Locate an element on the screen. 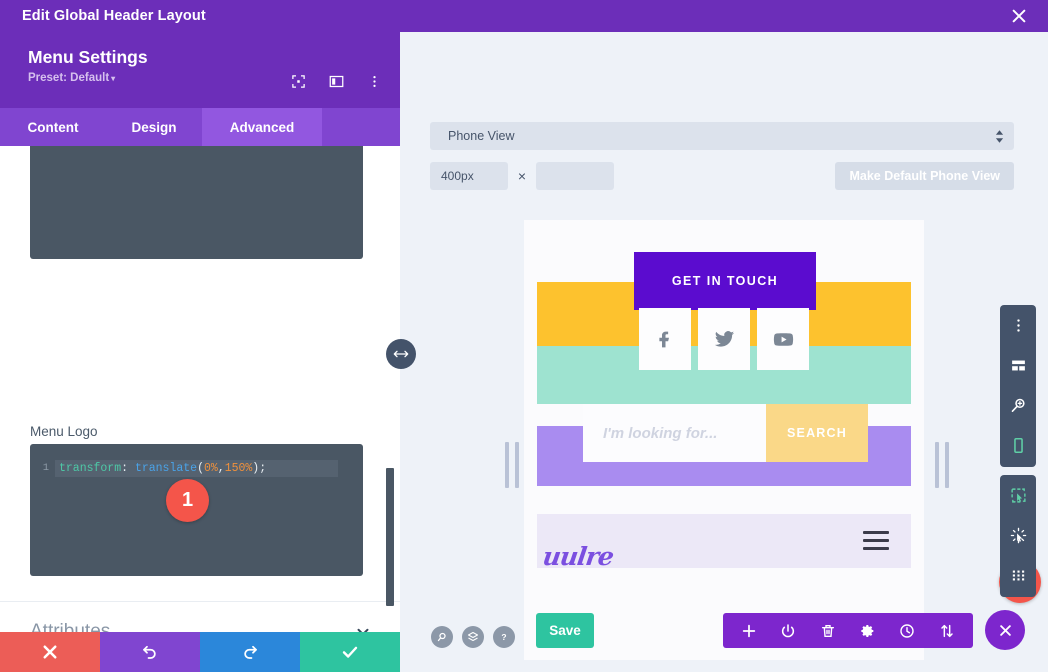  redo-button is located at coordinates (250, 652).